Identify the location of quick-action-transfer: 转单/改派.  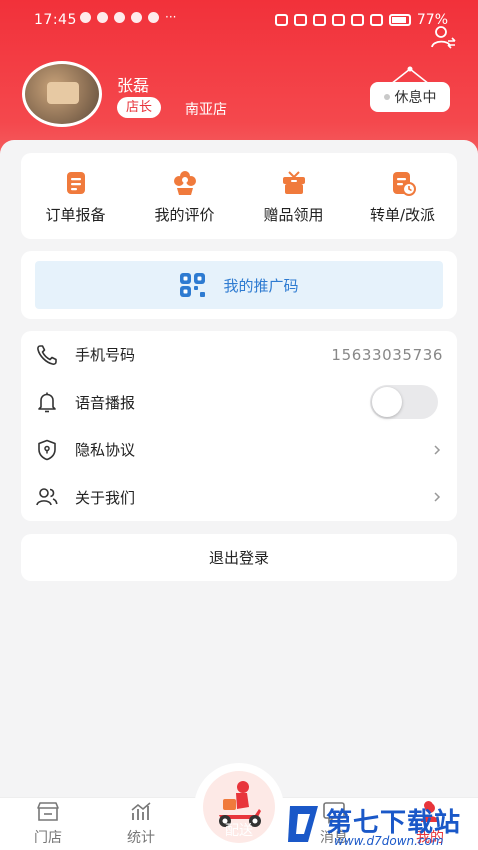
(402, 196).